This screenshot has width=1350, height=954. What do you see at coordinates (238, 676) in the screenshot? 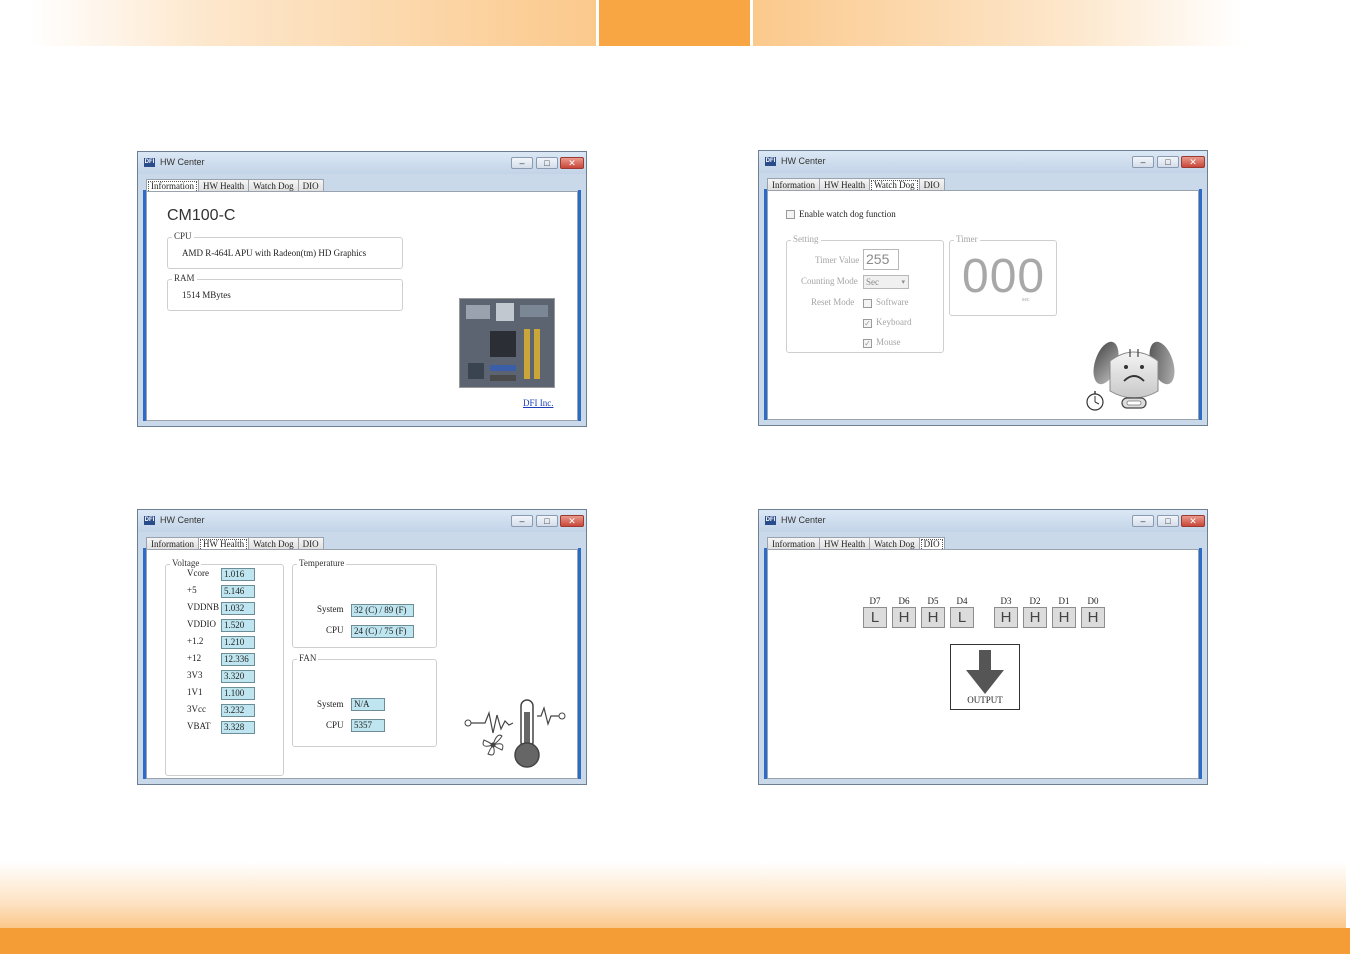
I see `voltage-value: 3.320` at bounding box center [238, 676].